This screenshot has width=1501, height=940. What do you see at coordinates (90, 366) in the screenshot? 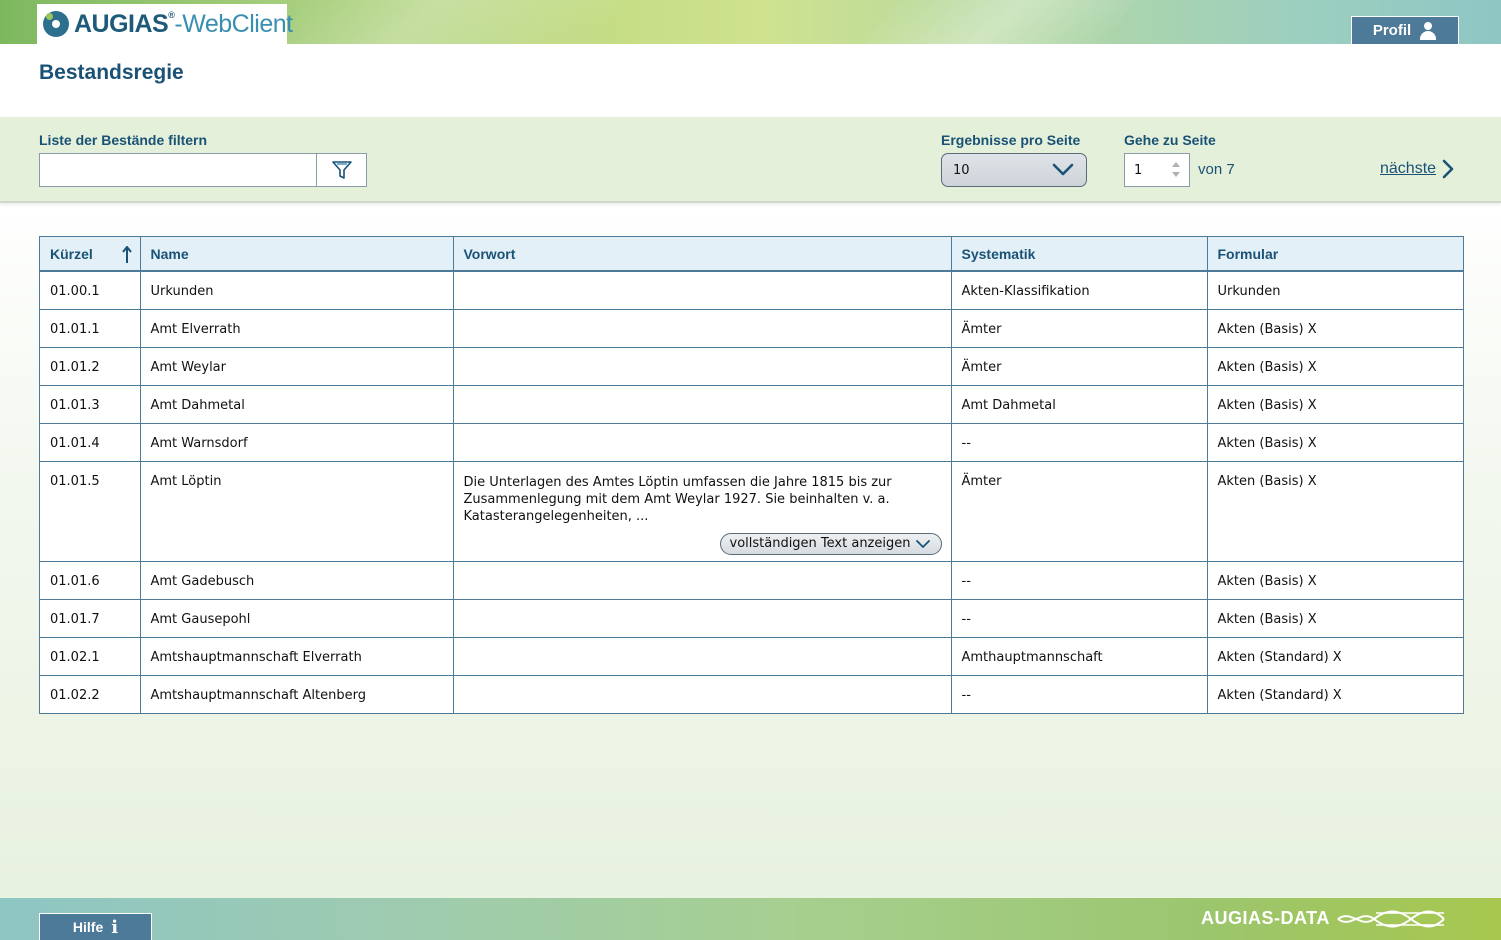
I see `cell-kuerzel: 01.01.2` at bounding box center [90, 366].